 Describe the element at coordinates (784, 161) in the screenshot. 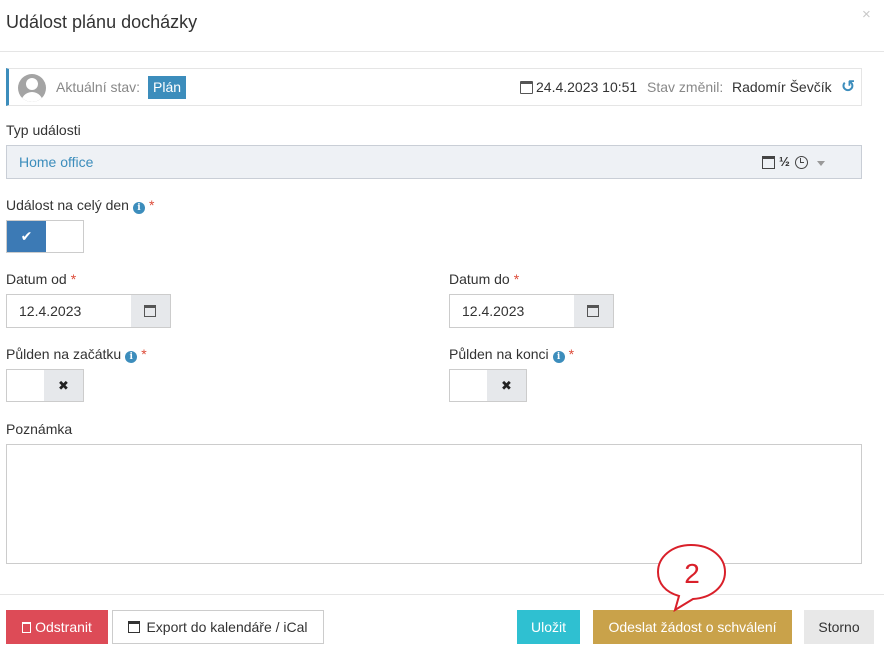

I see `half-day-icon: ½` at that location.